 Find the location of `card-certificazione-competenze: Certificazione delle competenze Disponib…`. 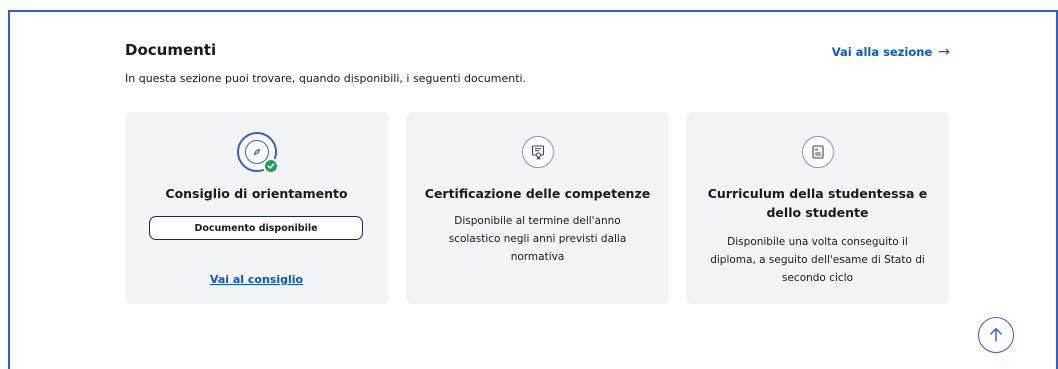

card-certificazione-competenze: Certificazione delle competenze Disponib… is located at coordinates (537, 208).